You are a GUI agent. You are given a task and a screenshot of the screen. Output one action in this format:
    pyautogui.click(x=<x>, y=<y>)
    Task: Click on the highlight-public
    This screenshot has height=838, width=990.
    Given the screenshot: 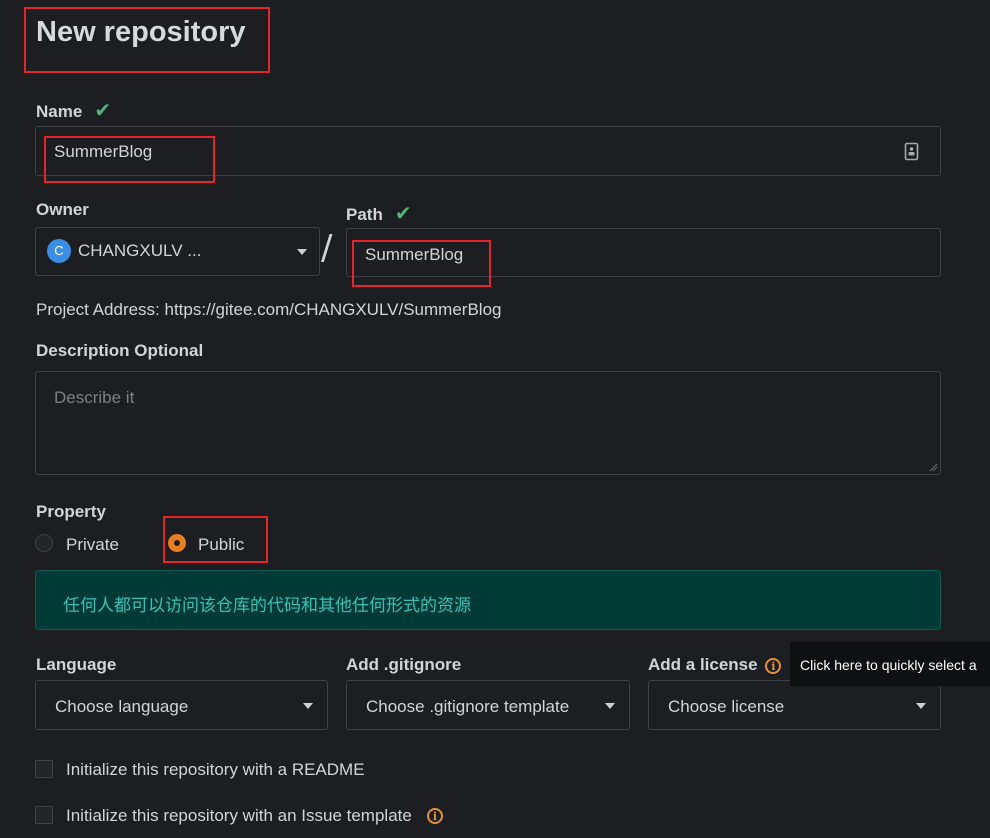 What is the action you would take?
    pyautogui.click(x=215, y=539)
    